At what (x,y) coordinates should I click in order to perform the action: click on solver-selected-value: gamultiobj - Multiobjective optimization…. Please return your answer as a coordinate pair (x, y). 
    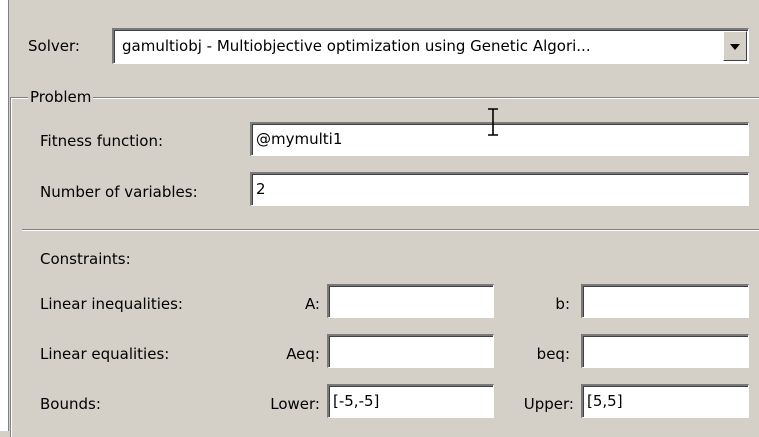
    Looking at the image, I should click on (356, 46).